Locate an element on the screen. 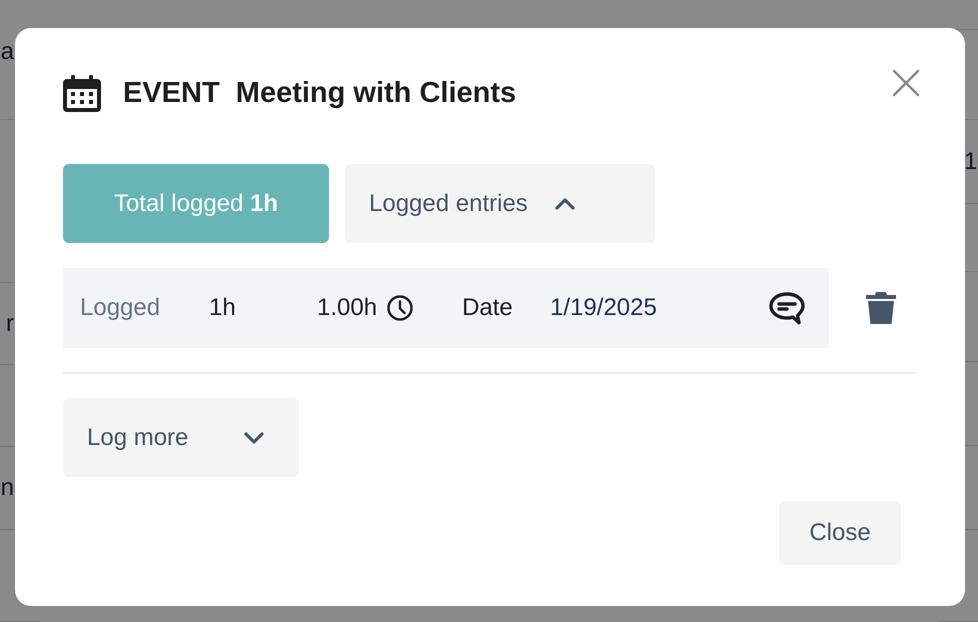  chevron-down-icon is located at coordinates (254, 437).